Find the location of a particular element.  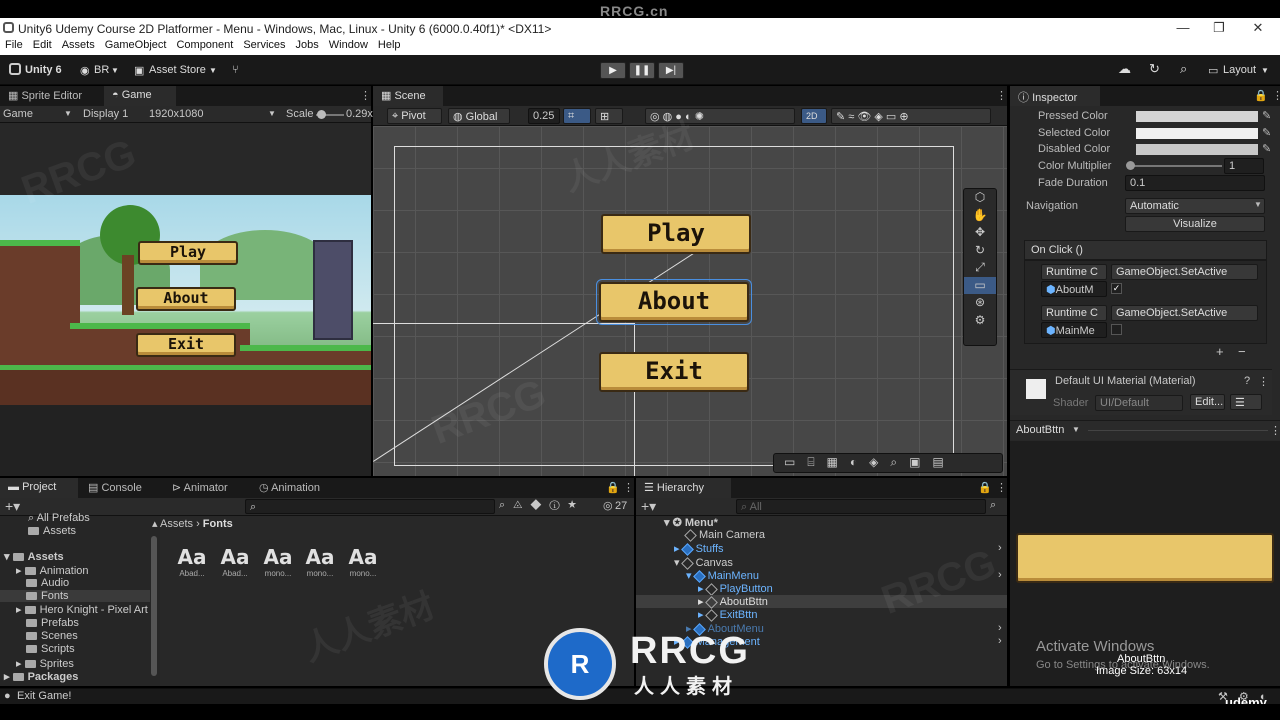

history-icon: ↻ is located at coordinates (1154, 69).